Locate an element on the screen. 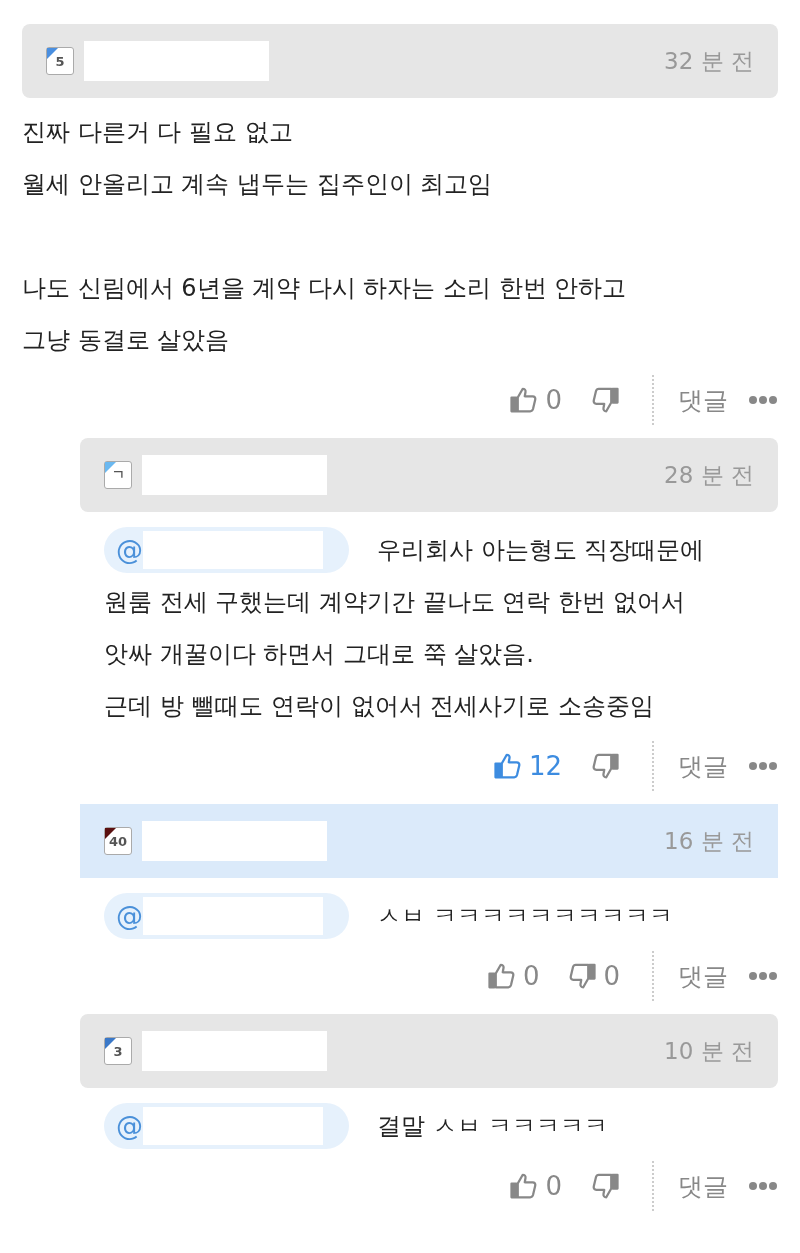 The width and height of the screenshot is (800, 1253). comment-text: 나도 신림에서 6년을 계약 다시 하자는 소리 한번 안하고 is located at coordinates (325, 288).